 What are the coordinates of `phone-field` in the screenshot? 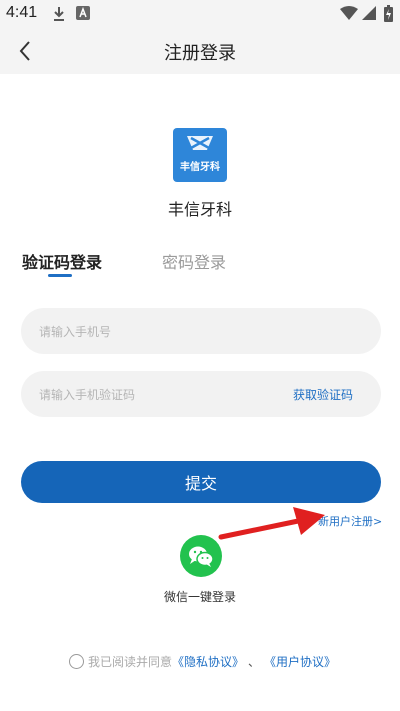 It's located at (201, 332).